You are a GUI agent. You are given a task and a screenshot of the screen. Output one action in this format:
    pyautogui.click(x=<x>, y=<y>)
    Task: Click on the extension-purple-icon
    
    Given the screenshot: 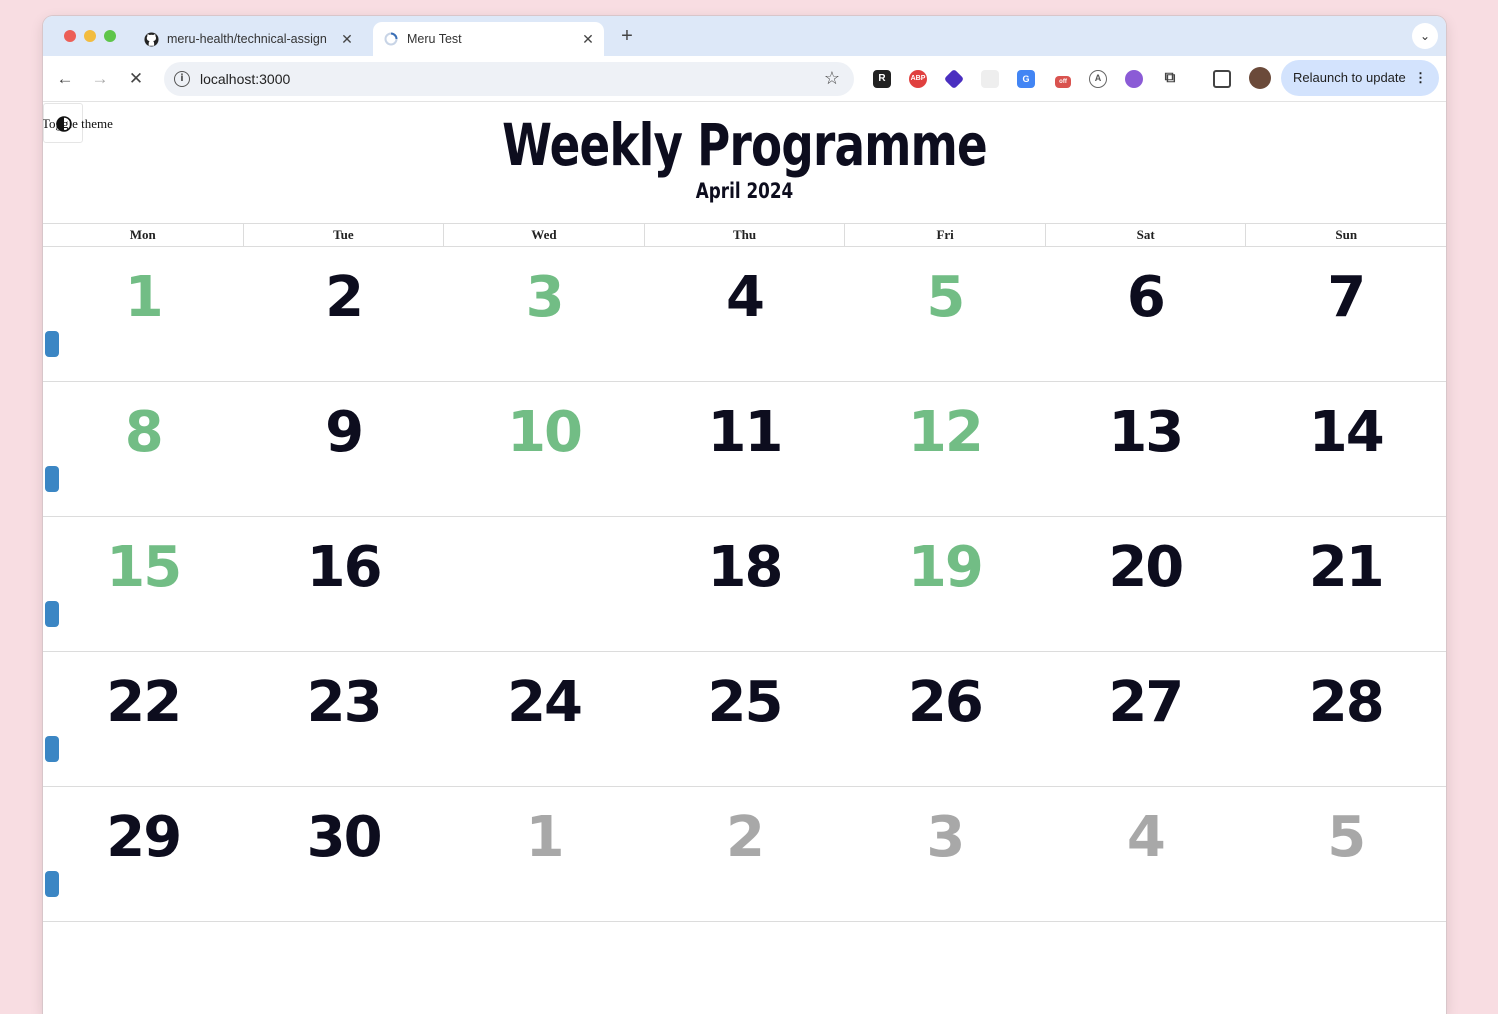 What is the action you would take?
    pyautogui.click(x=1134, y=79)
    